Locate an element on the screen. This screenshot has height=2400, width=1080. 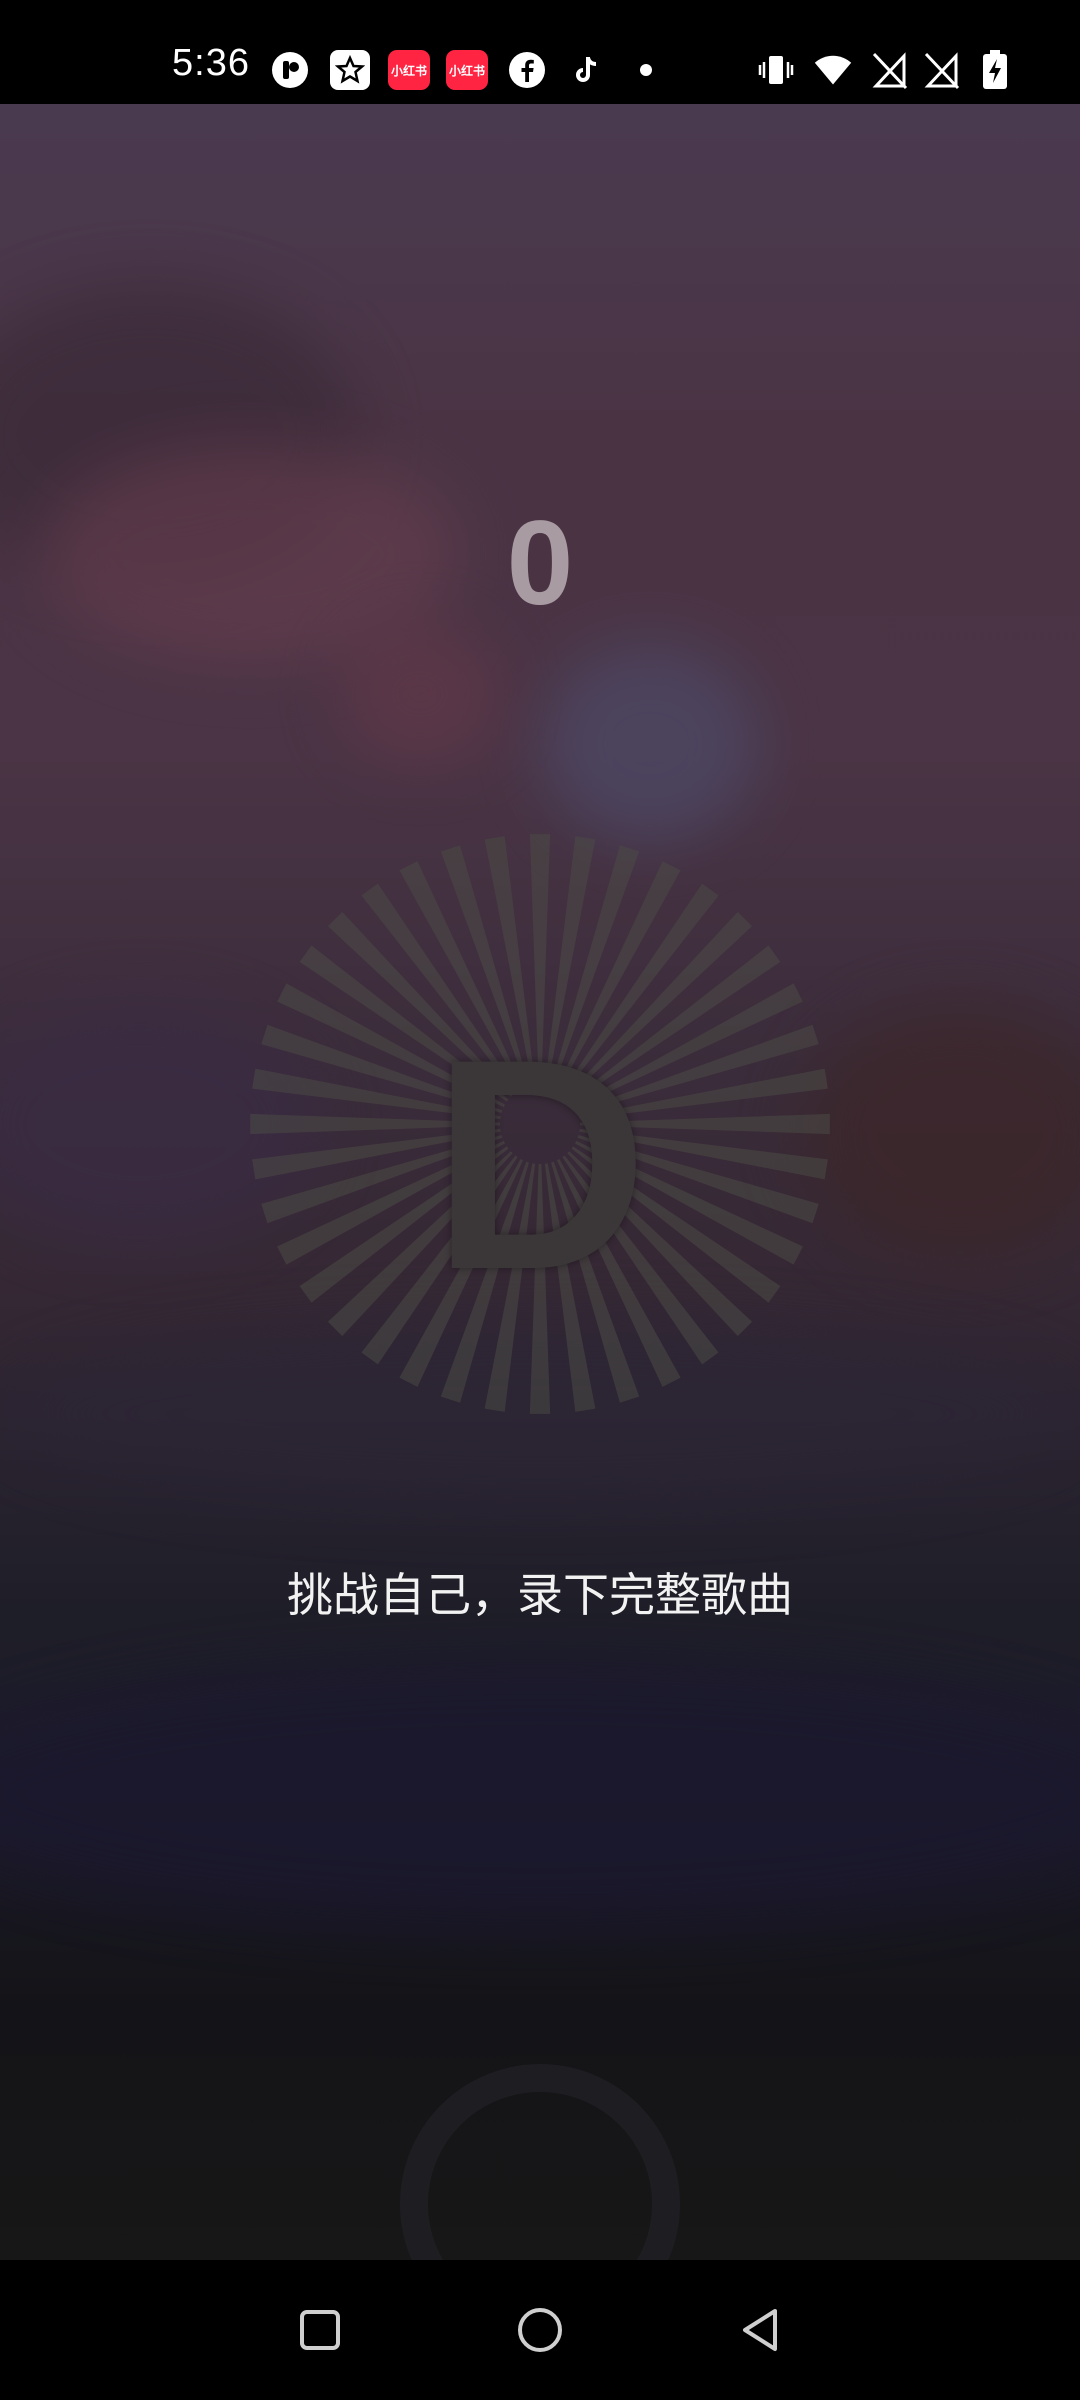
background-moon is located at coordinates (650, 744).